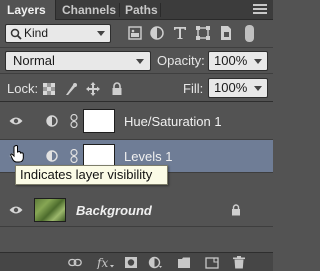  Describe the element at coordinates (249, 33) in the screenshot. I see `filter-toggle-switch` at that location.